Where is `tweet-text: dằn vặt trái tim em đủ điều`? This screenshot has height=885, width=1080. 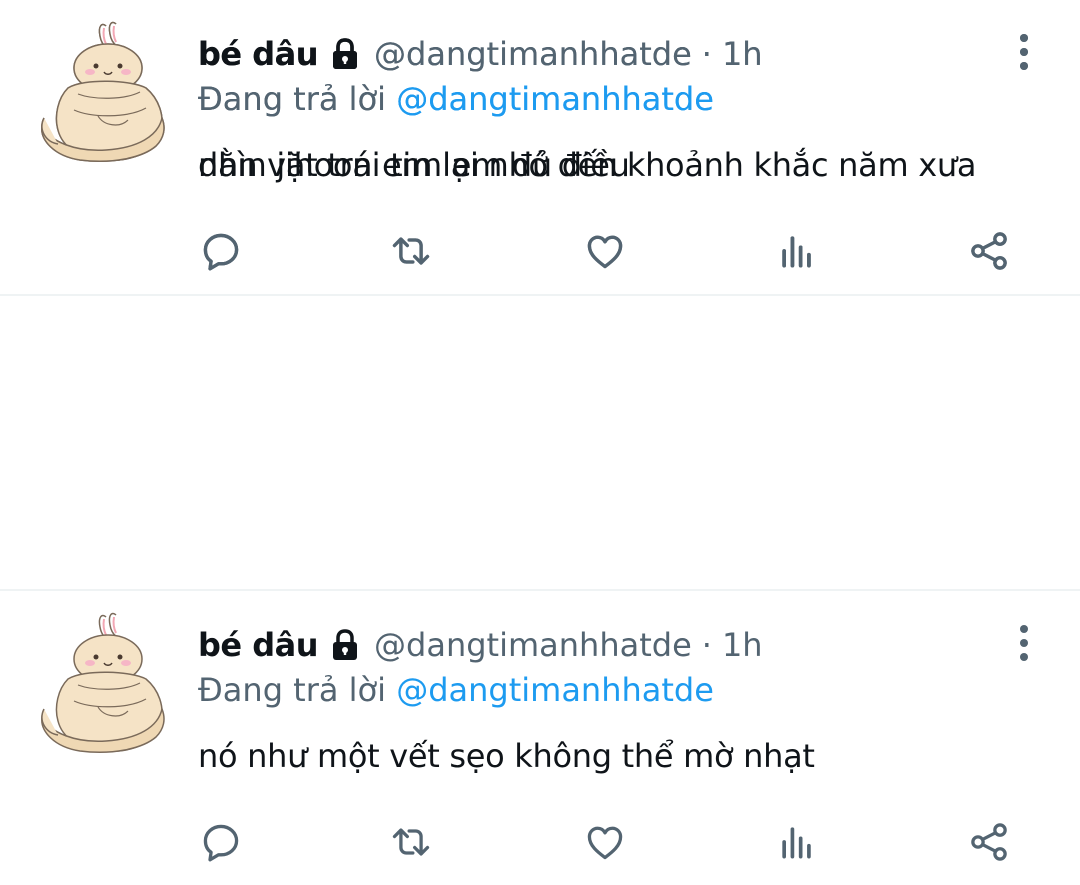 tweet-text: dằn vặt trái tim em đủ điều is located at coordinates (414, 165).